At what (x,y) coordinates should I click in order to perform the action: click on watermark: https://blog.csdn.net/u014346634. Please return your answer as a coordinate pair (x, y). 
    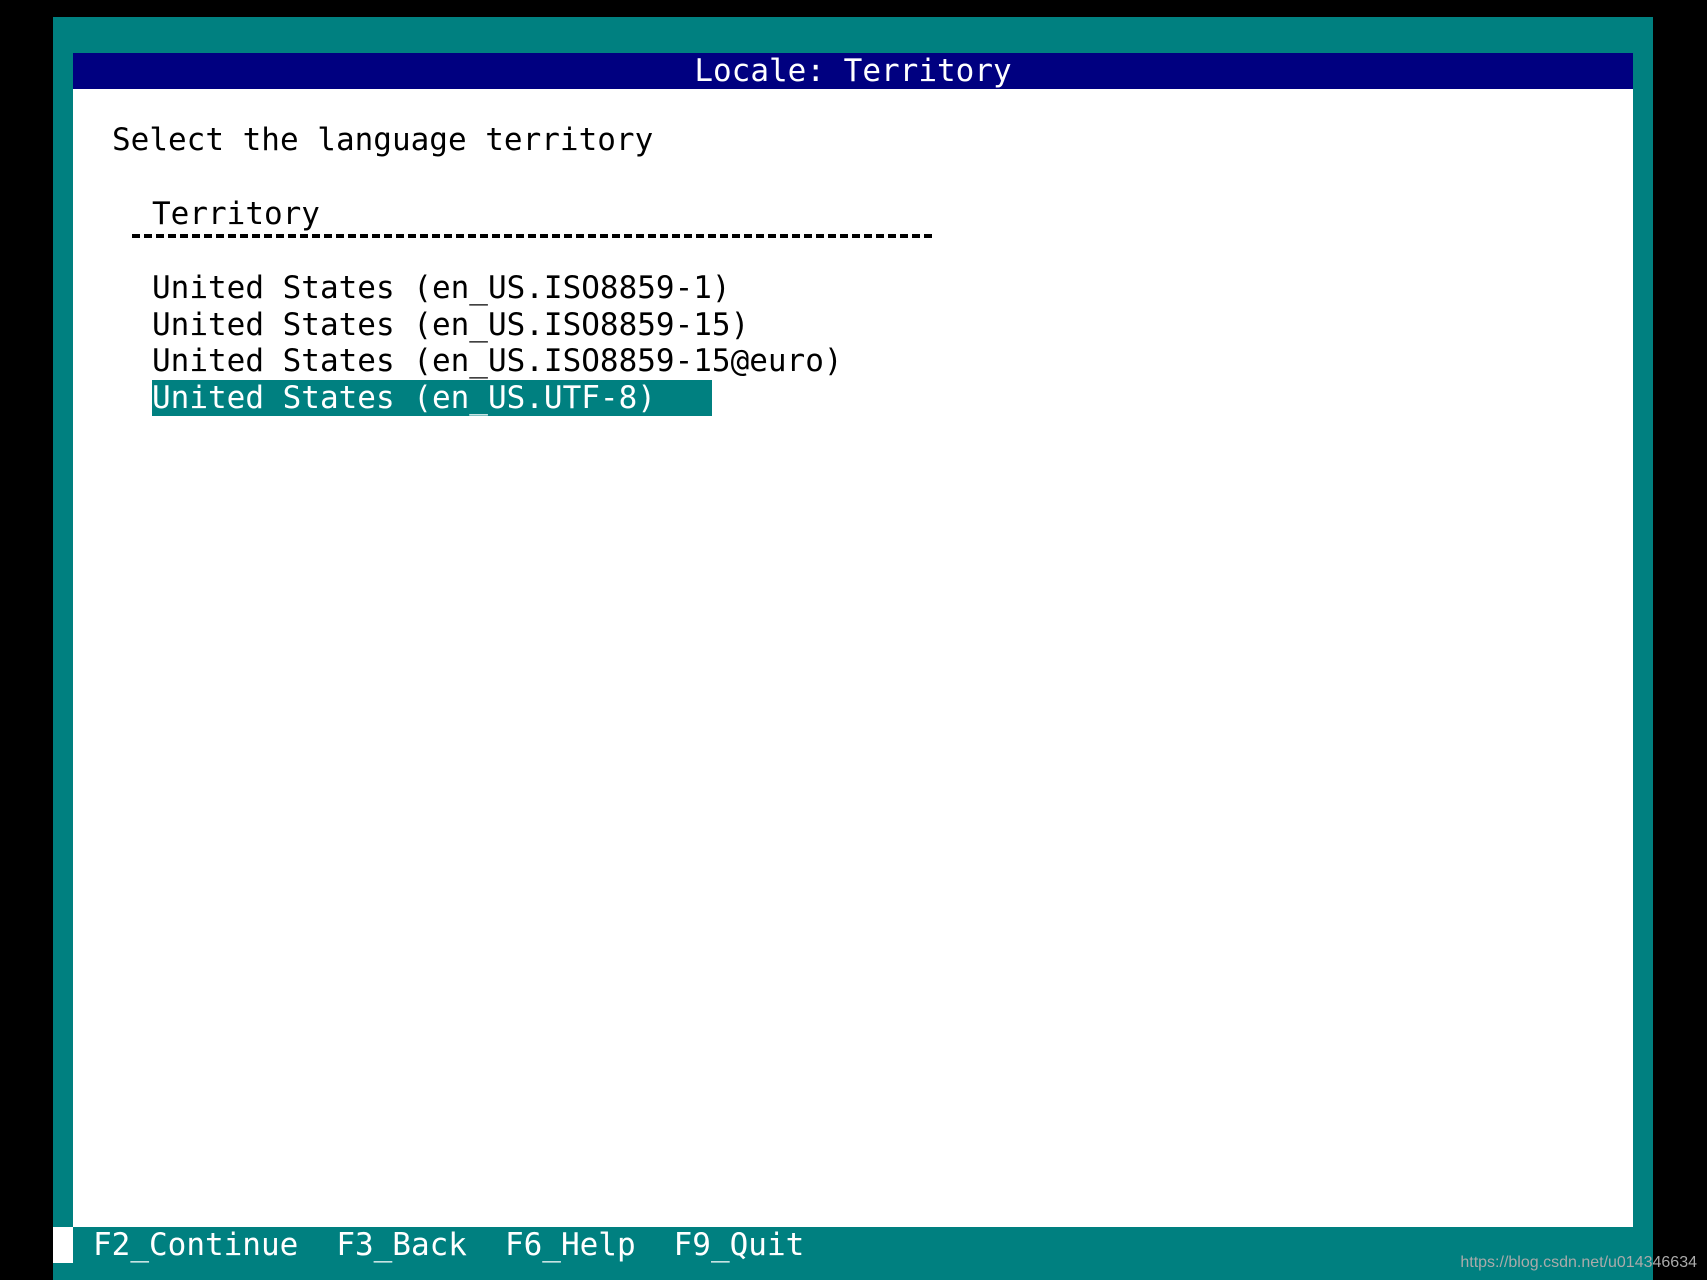
    Looking at the image, I should click on (1578, 1262).